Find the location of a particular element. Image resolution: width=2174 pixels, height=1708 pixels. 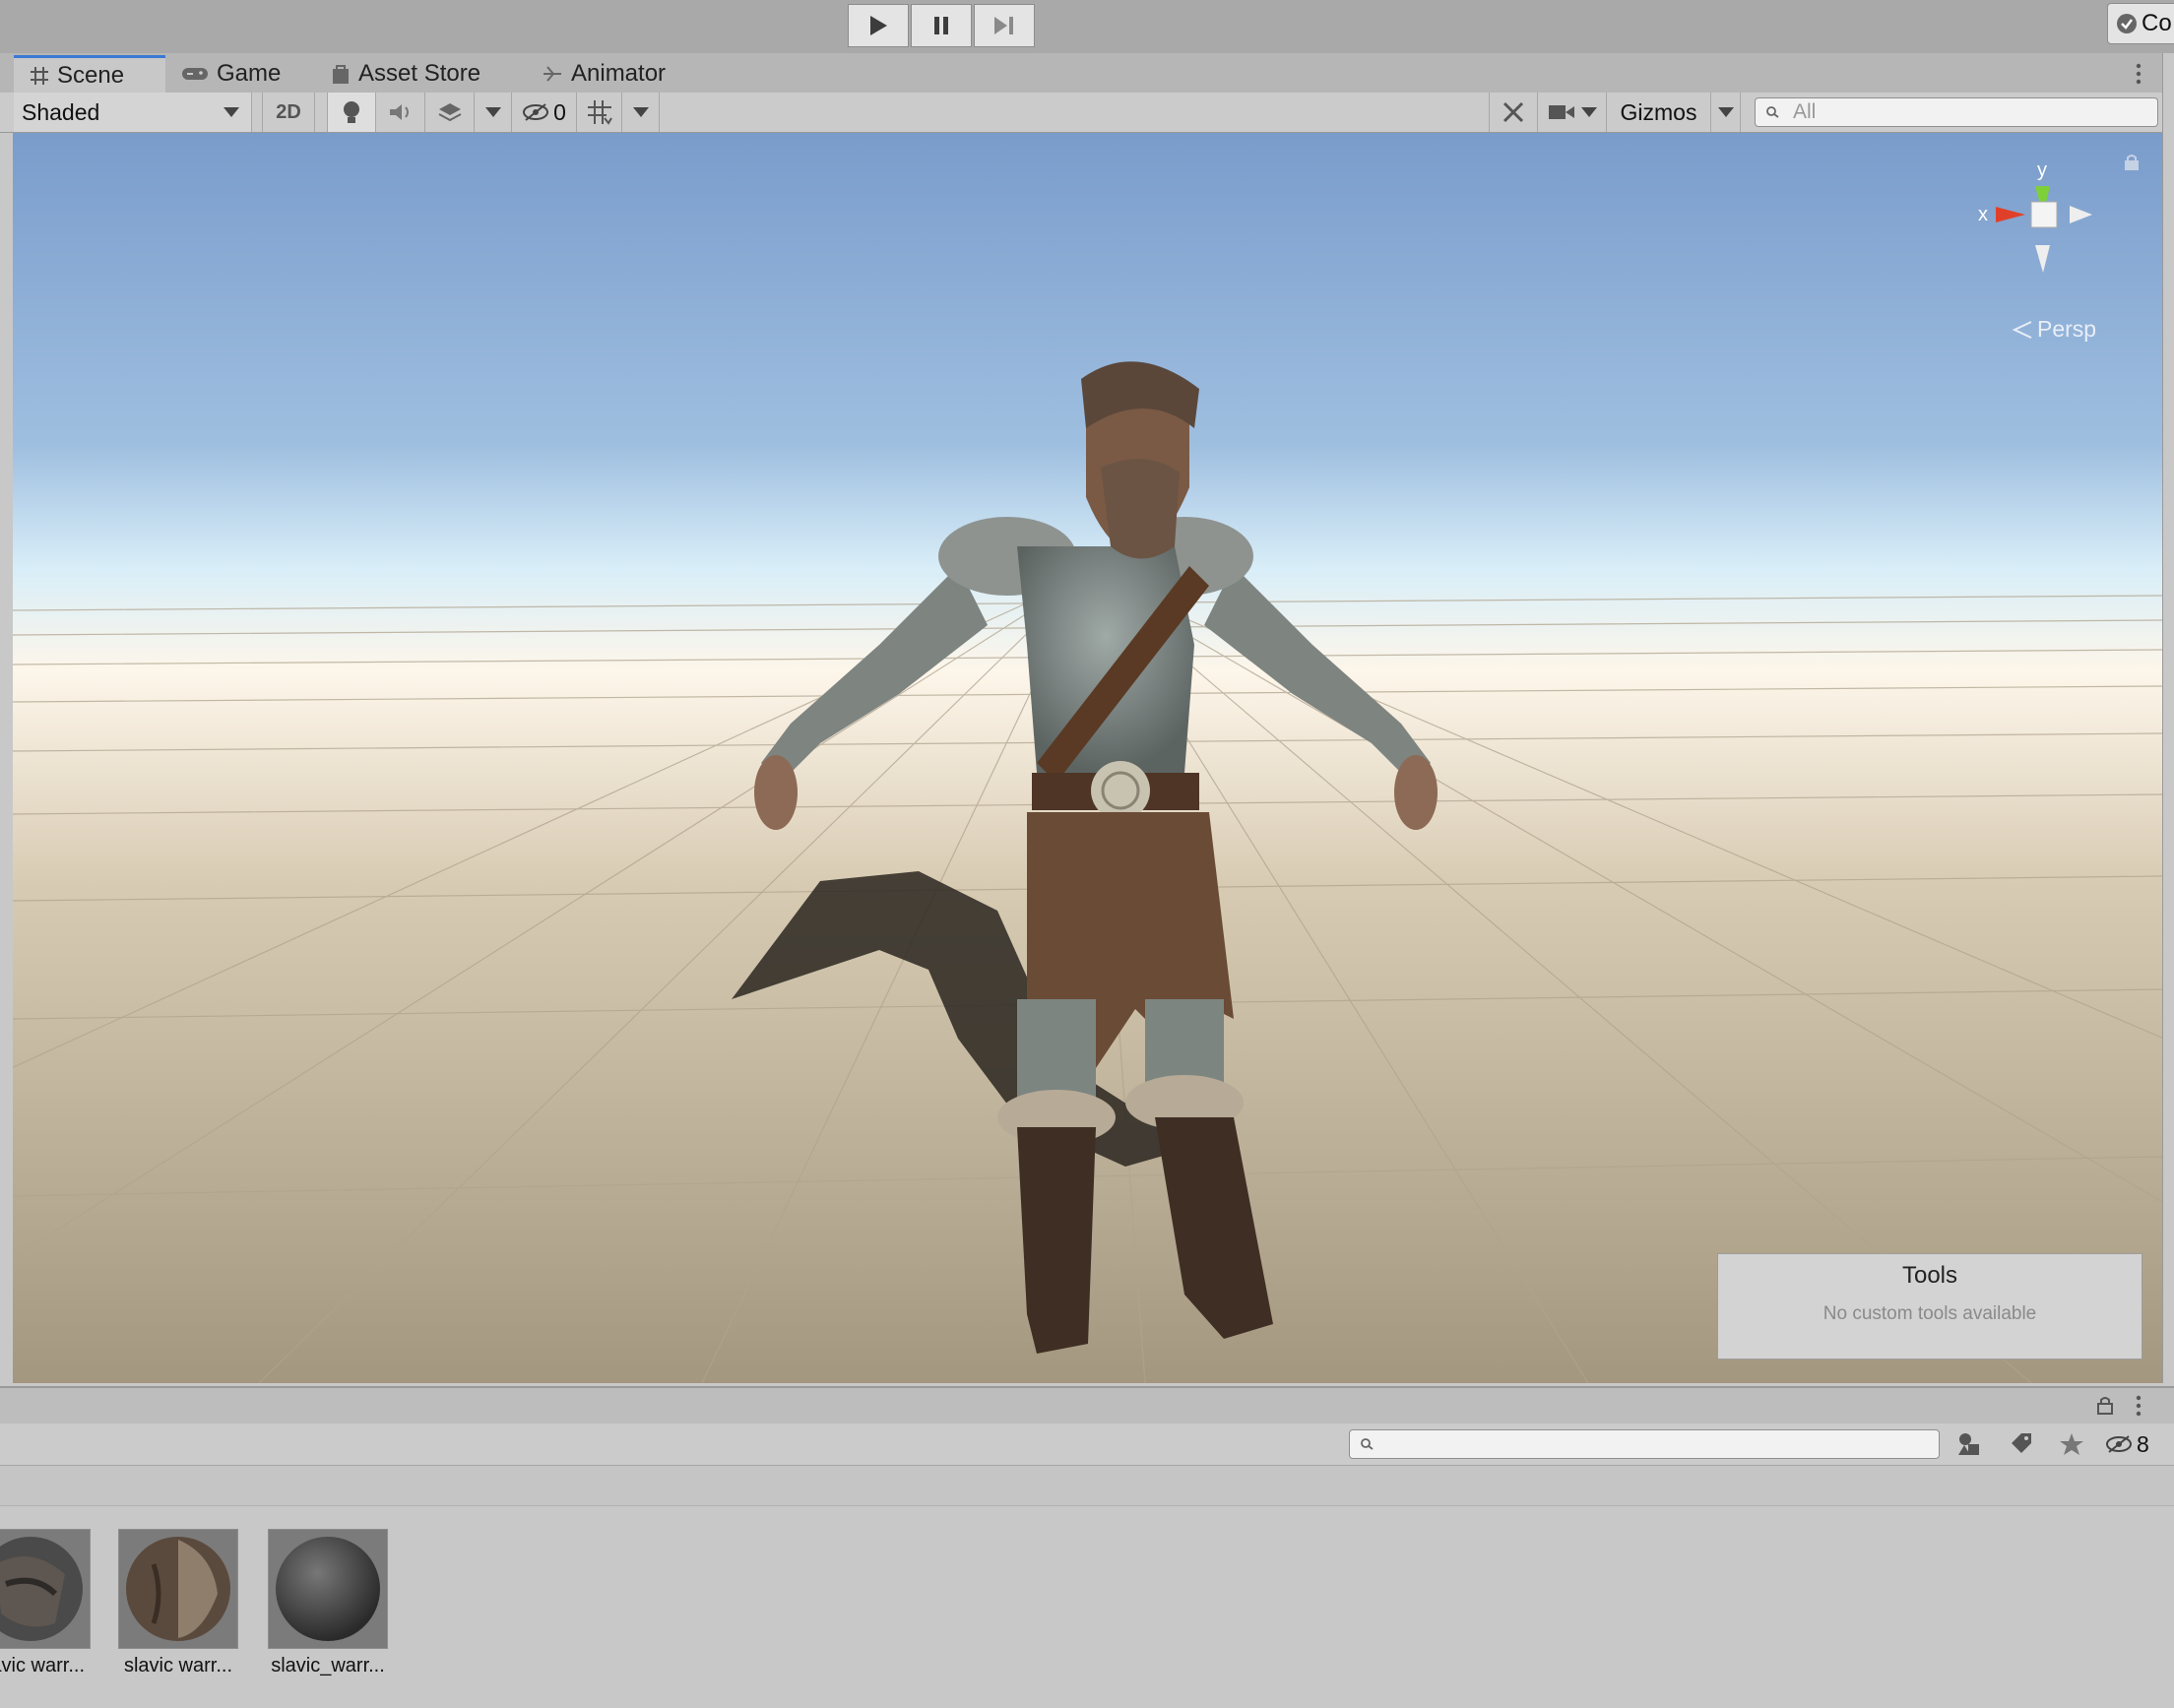

y-axis-label: y is located at coordinates (2042, 170).